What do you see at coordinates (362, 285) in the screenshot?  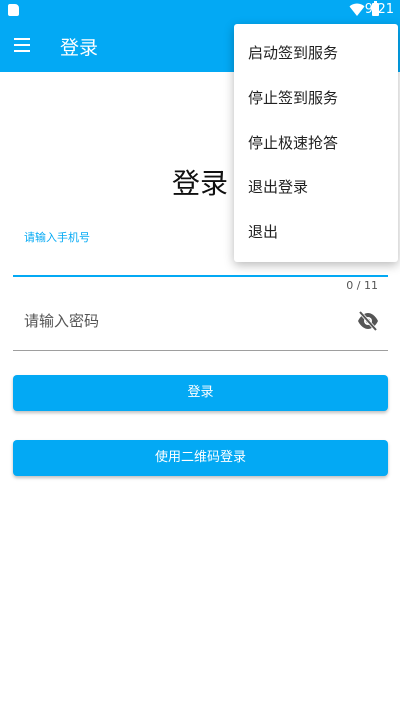 I see `phone-char-counter: 0 / 11` at bounding box center [362, 285].